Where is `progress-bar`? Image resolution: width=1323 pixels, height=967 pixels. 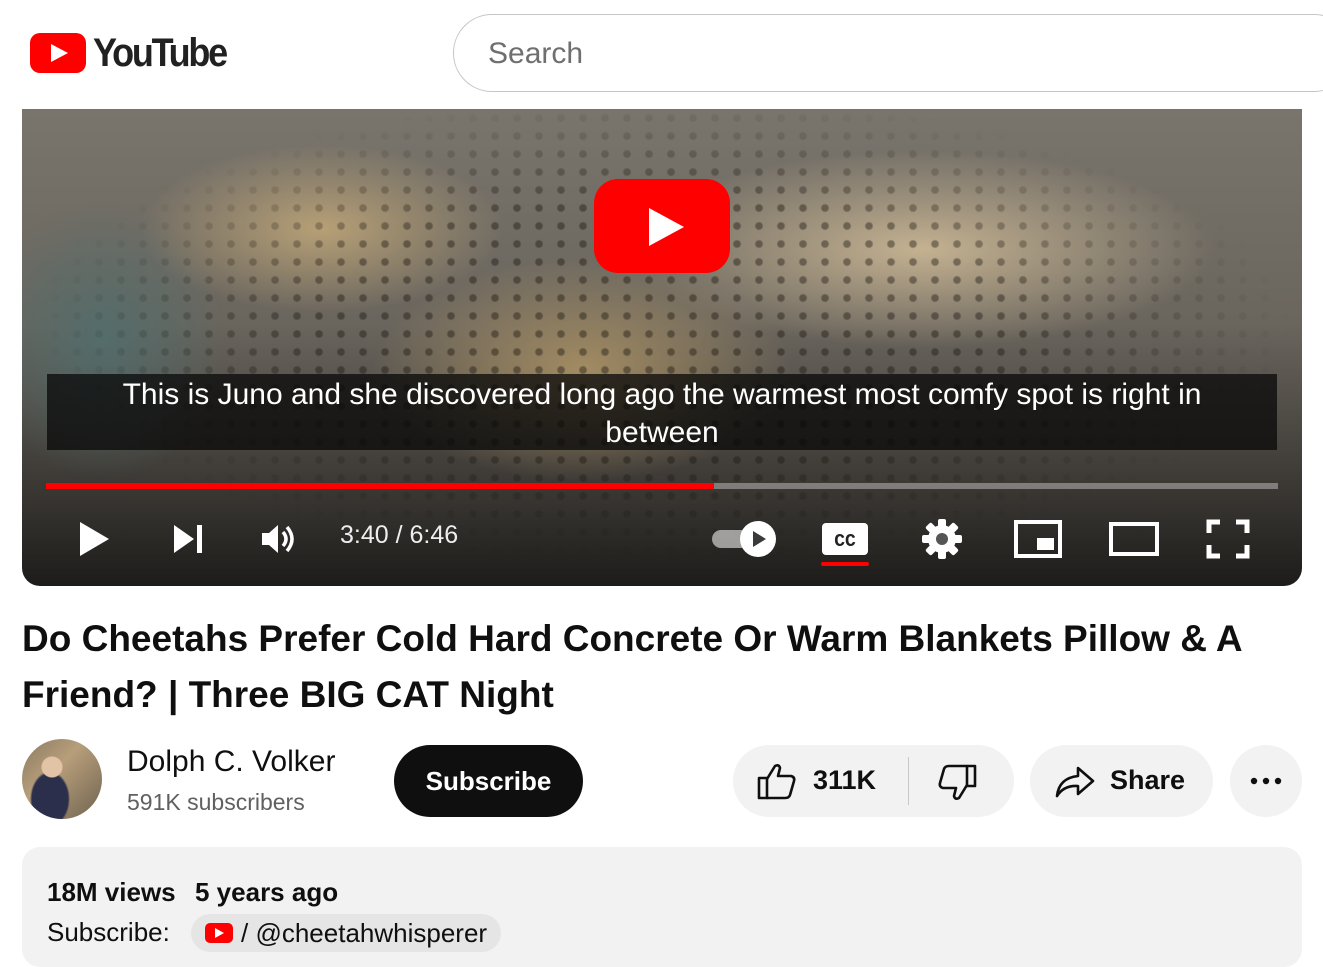 progress-bar is located at coordinates (662, 486).